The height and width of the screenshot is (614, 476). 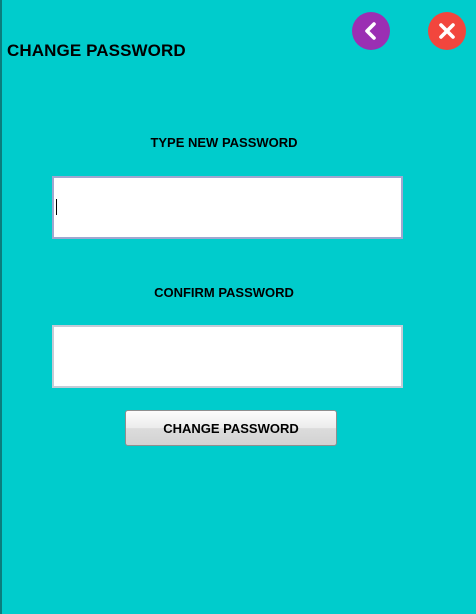 I want to click on back-button, so click(x=371, y=31).